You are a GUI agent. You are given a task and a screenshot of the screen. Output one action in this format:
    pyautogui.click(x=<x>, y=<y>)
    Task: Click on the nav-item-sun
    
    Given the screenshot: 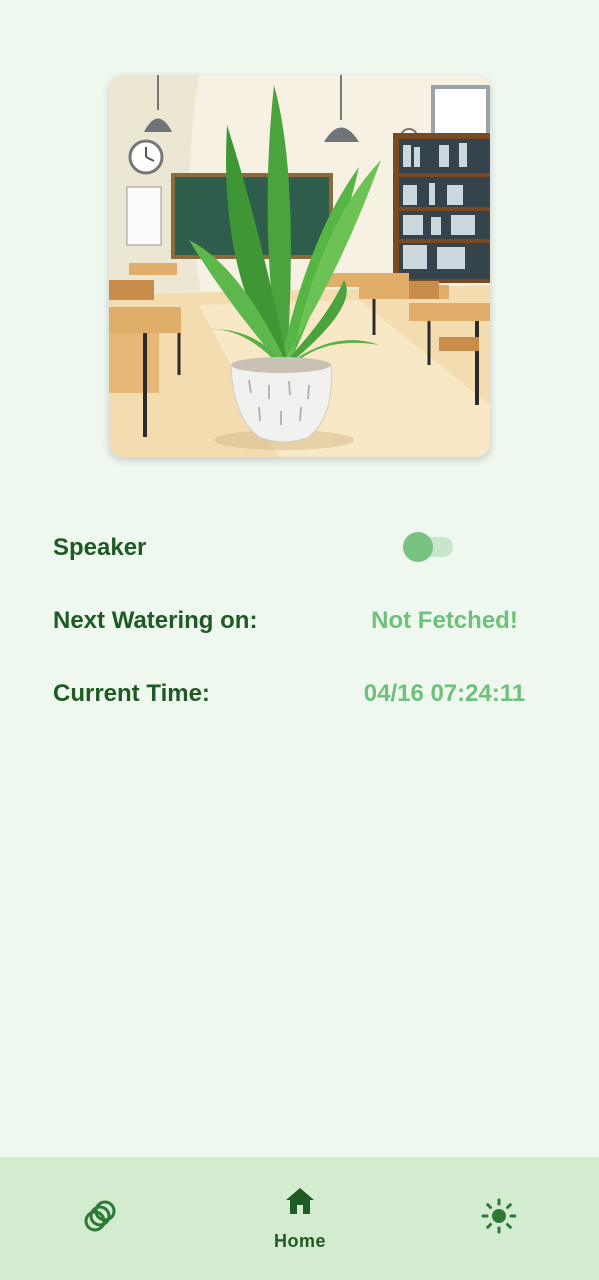 What is the action you would take?
    pyautogui.click(x=499, y=1218)
    